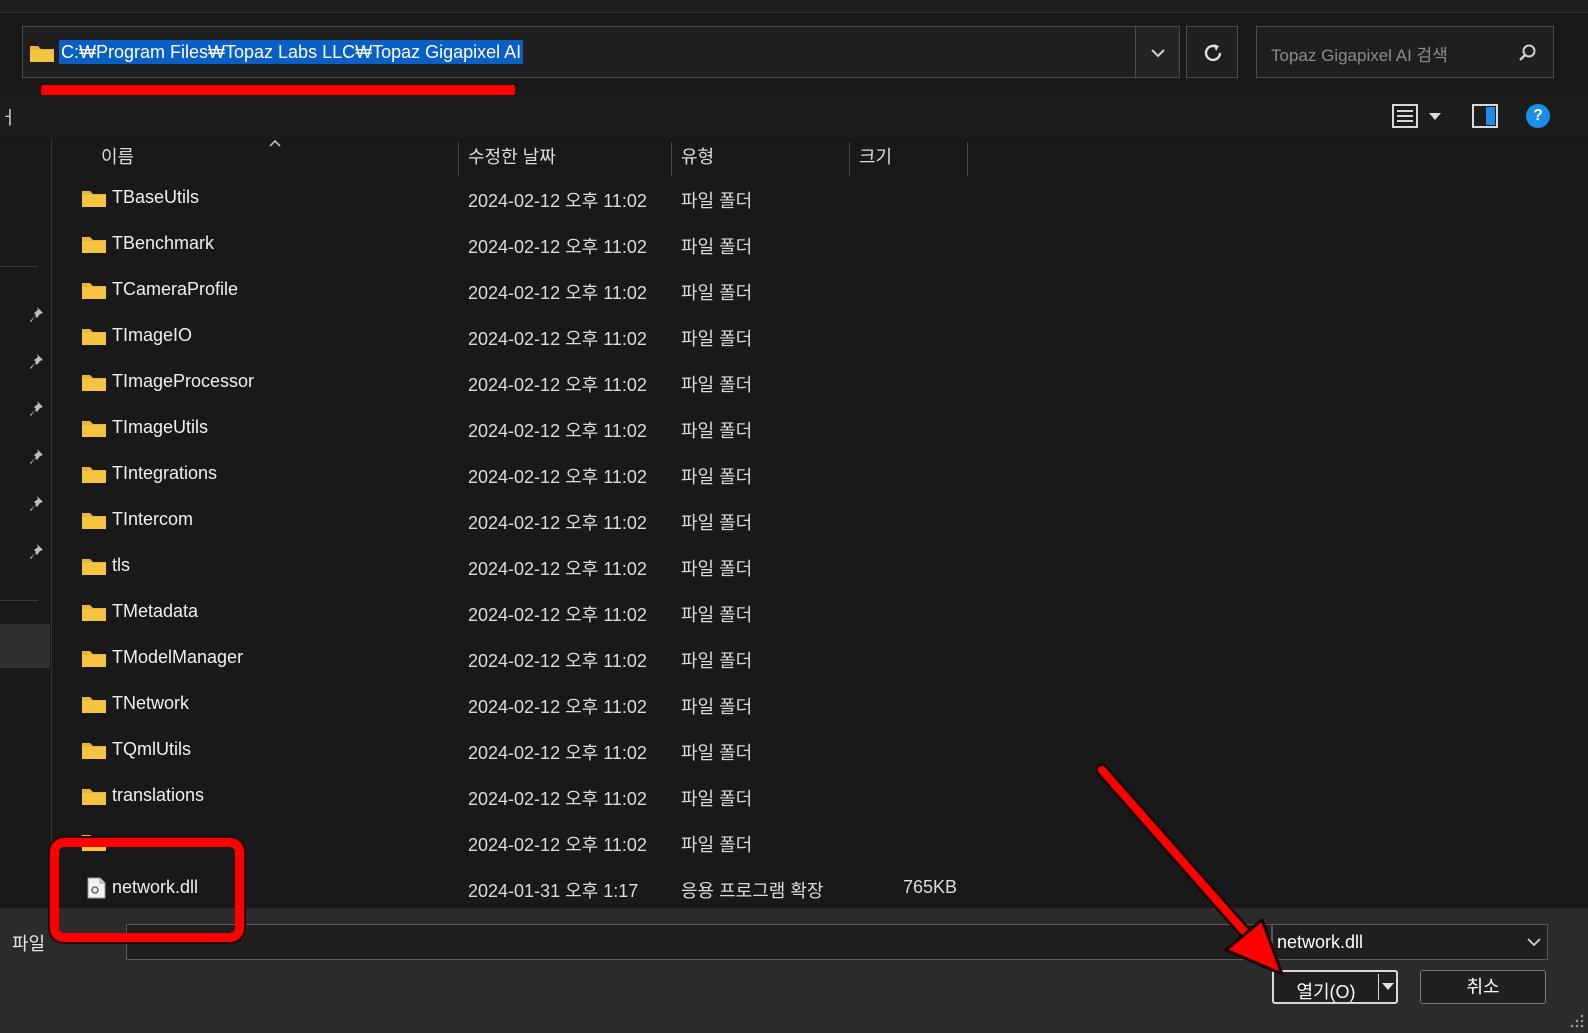  Describe the element at coordinates (803, 521) in the screenshot. I see `file-row: TIntercom 2024-02-12 오후 11:02 파일 폴더` at that location.